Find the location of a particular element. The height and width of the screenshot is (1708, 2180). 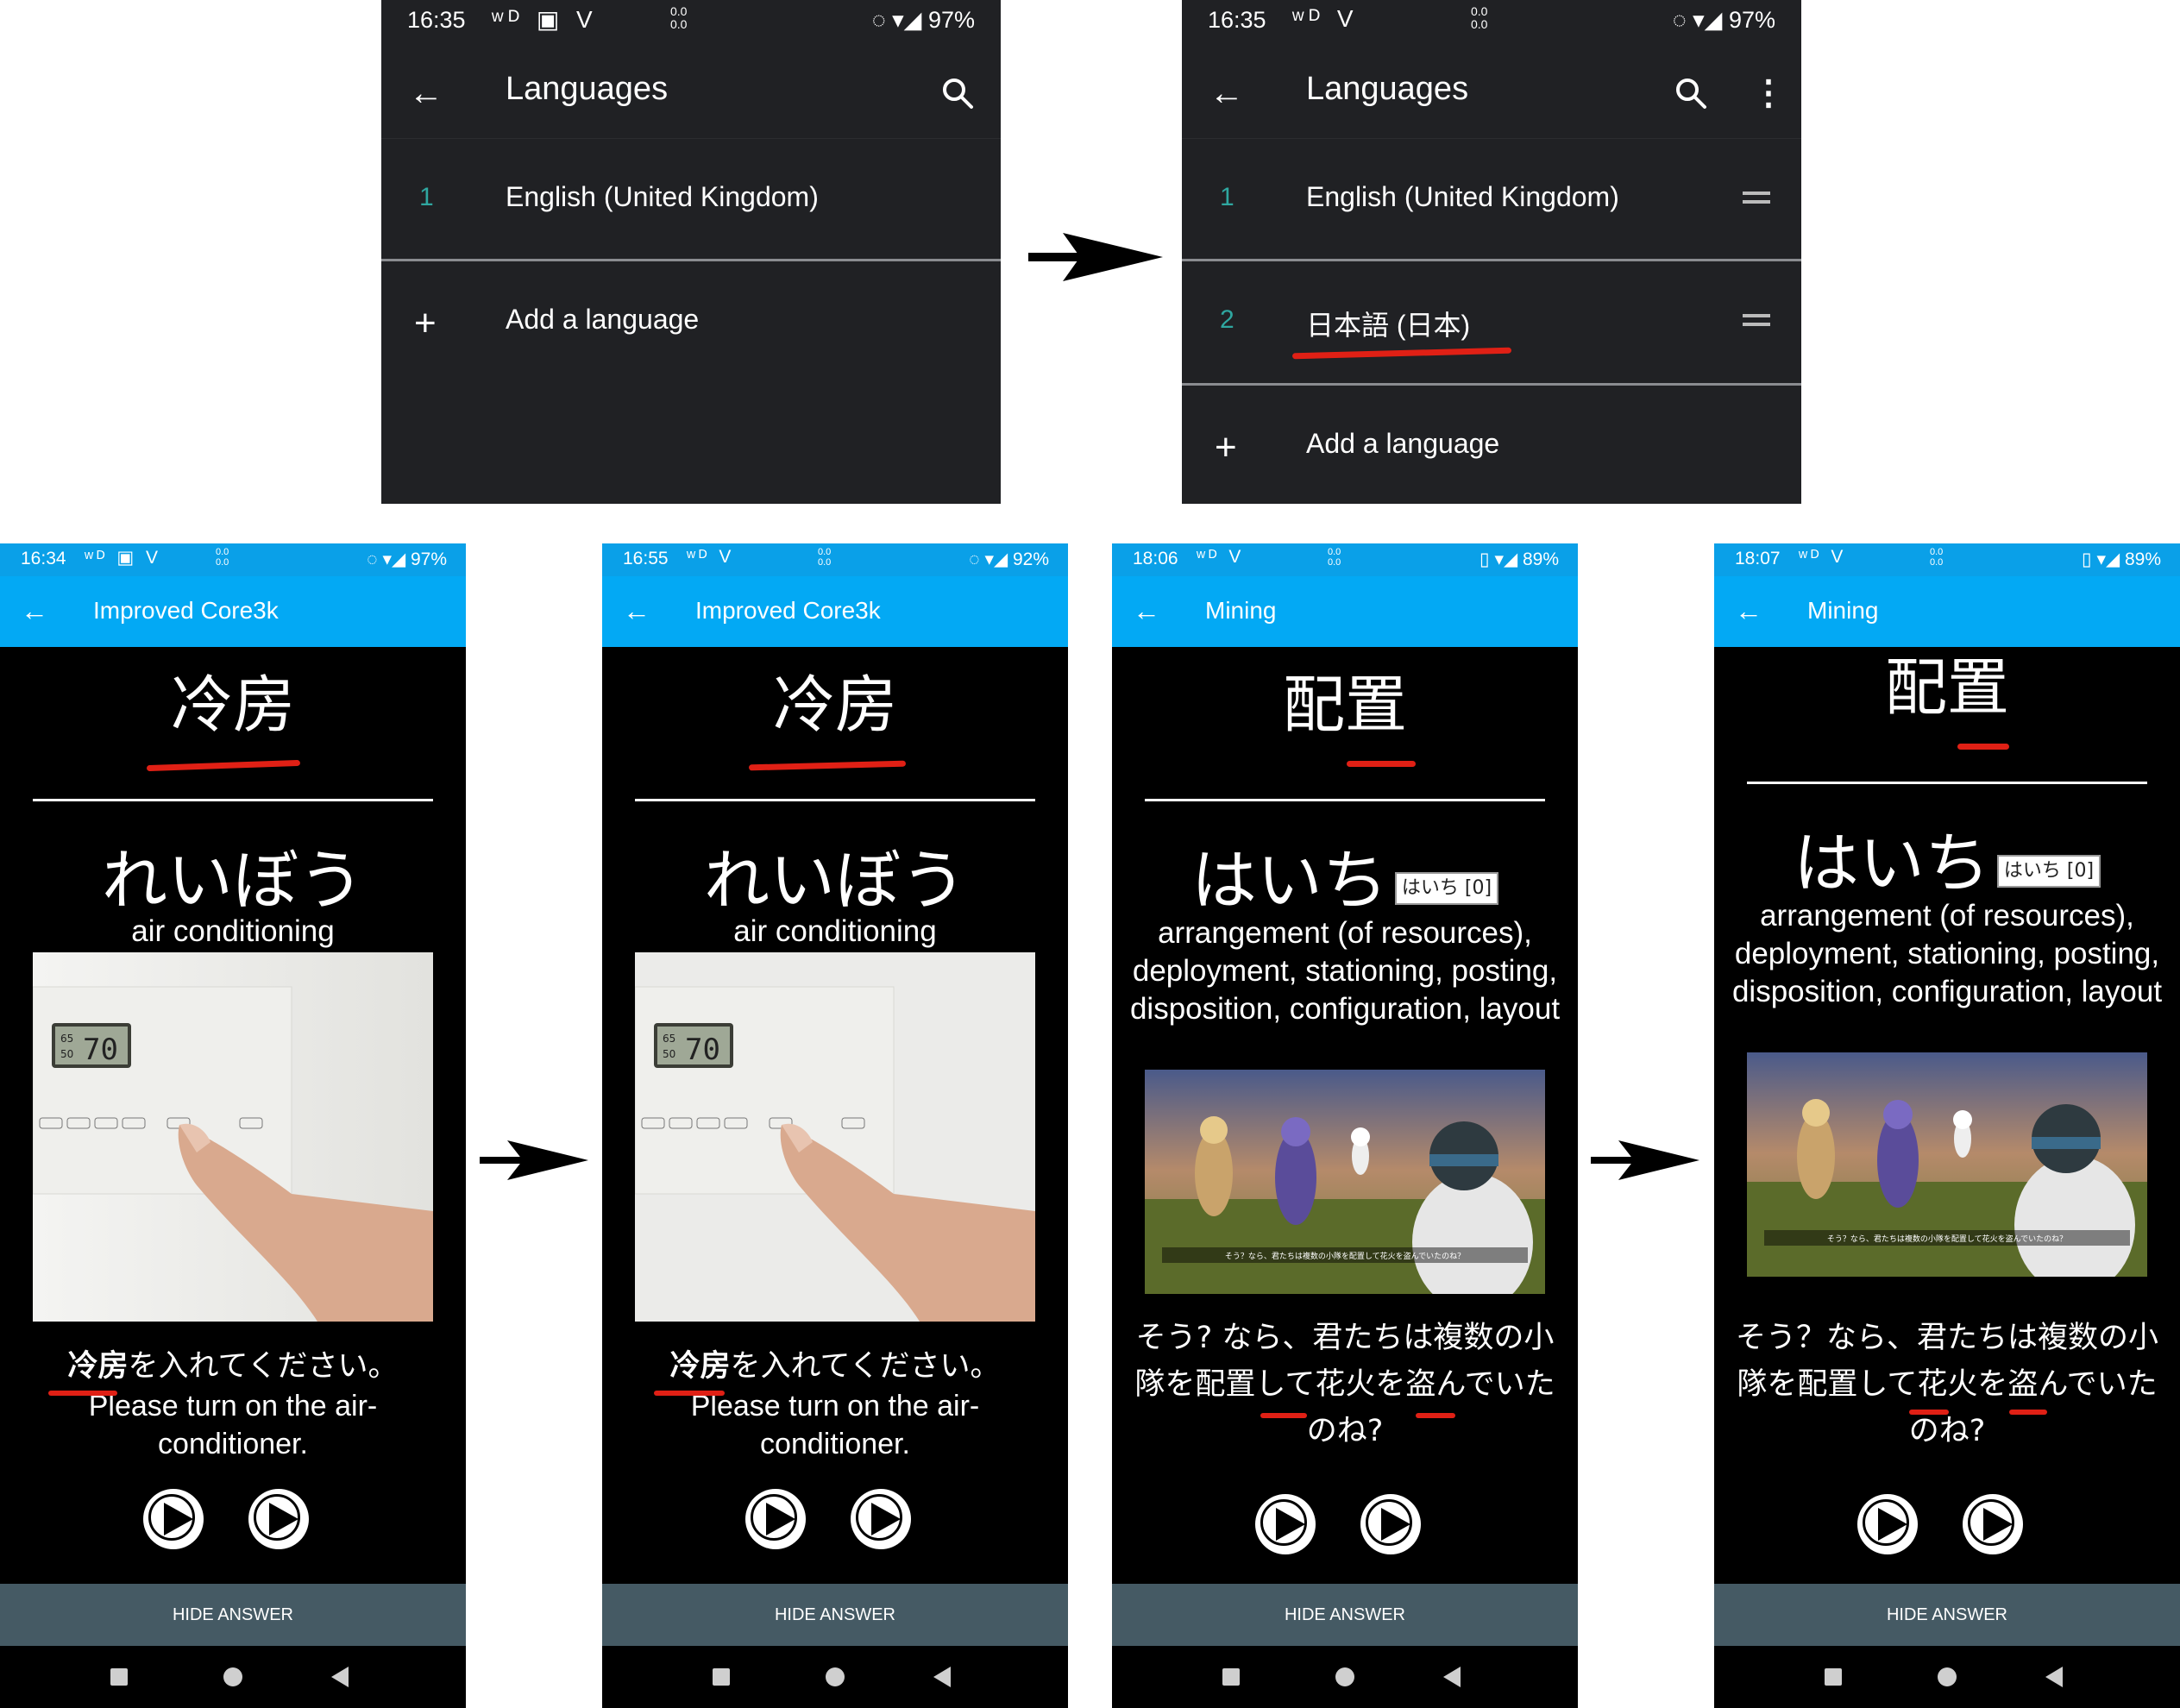

battery-level: 92% is located at coordinates (1030, 559).